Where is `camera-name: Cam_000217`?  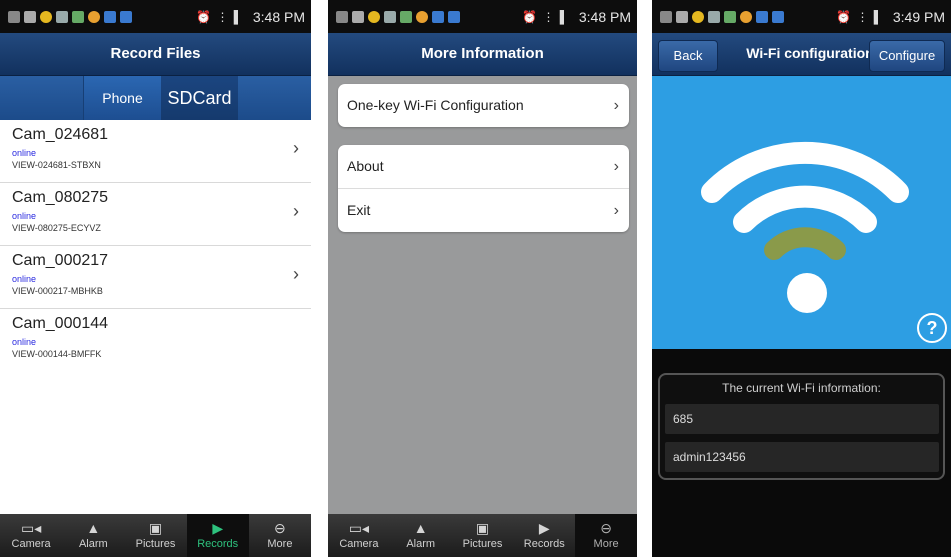
camera-name: Cam_000217 is located at coordinates (60, 260).